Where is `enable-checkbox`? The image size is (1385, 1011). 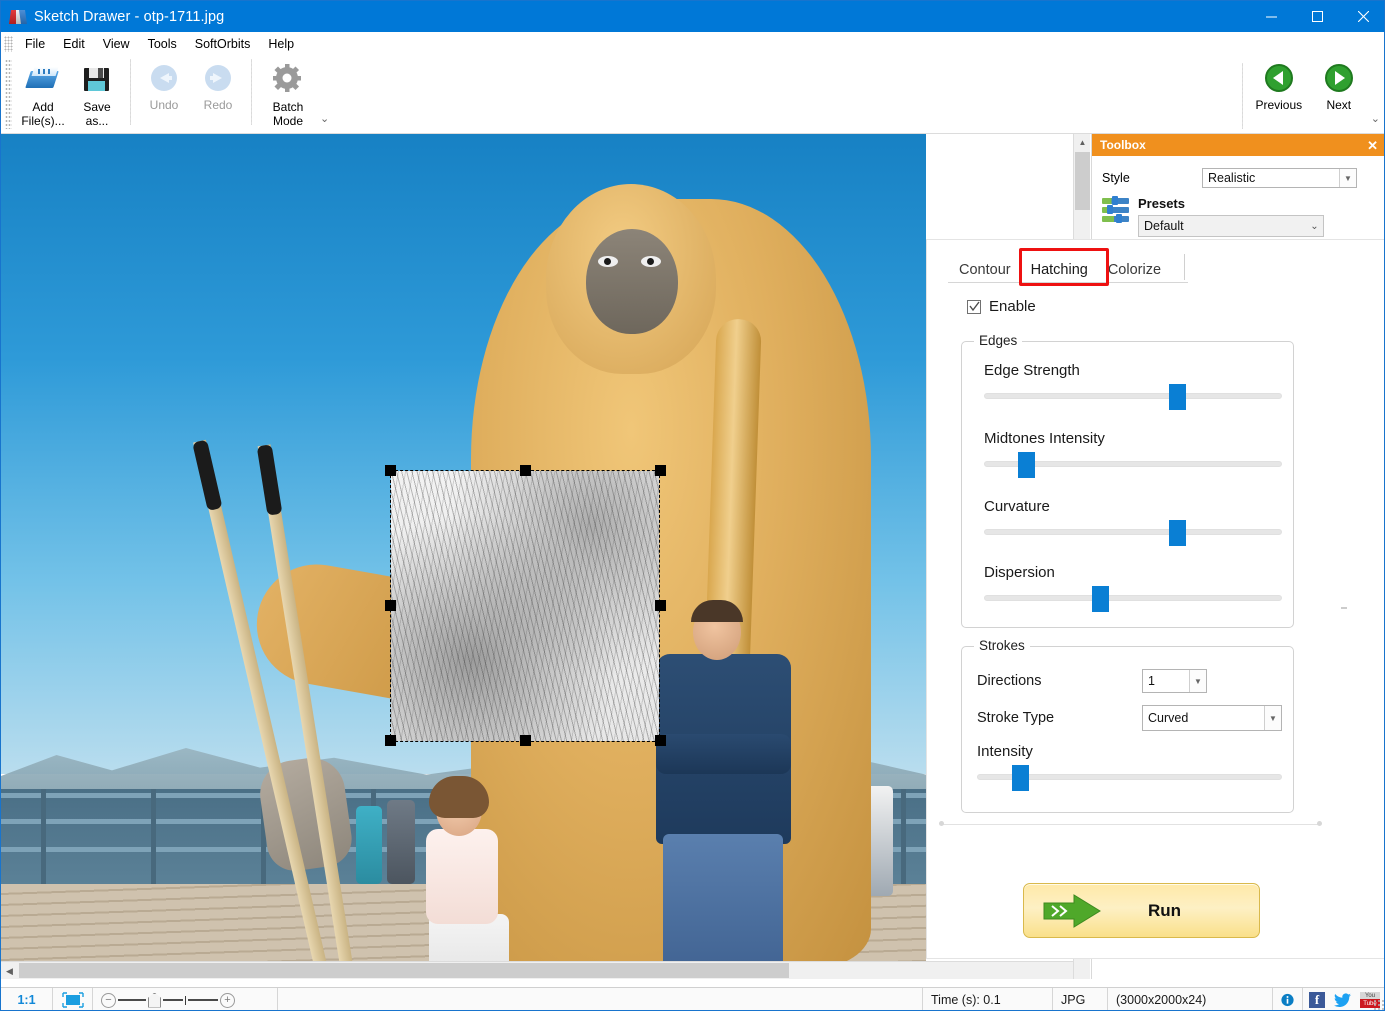 enable-checkbox is located at coordinates (974, 306).